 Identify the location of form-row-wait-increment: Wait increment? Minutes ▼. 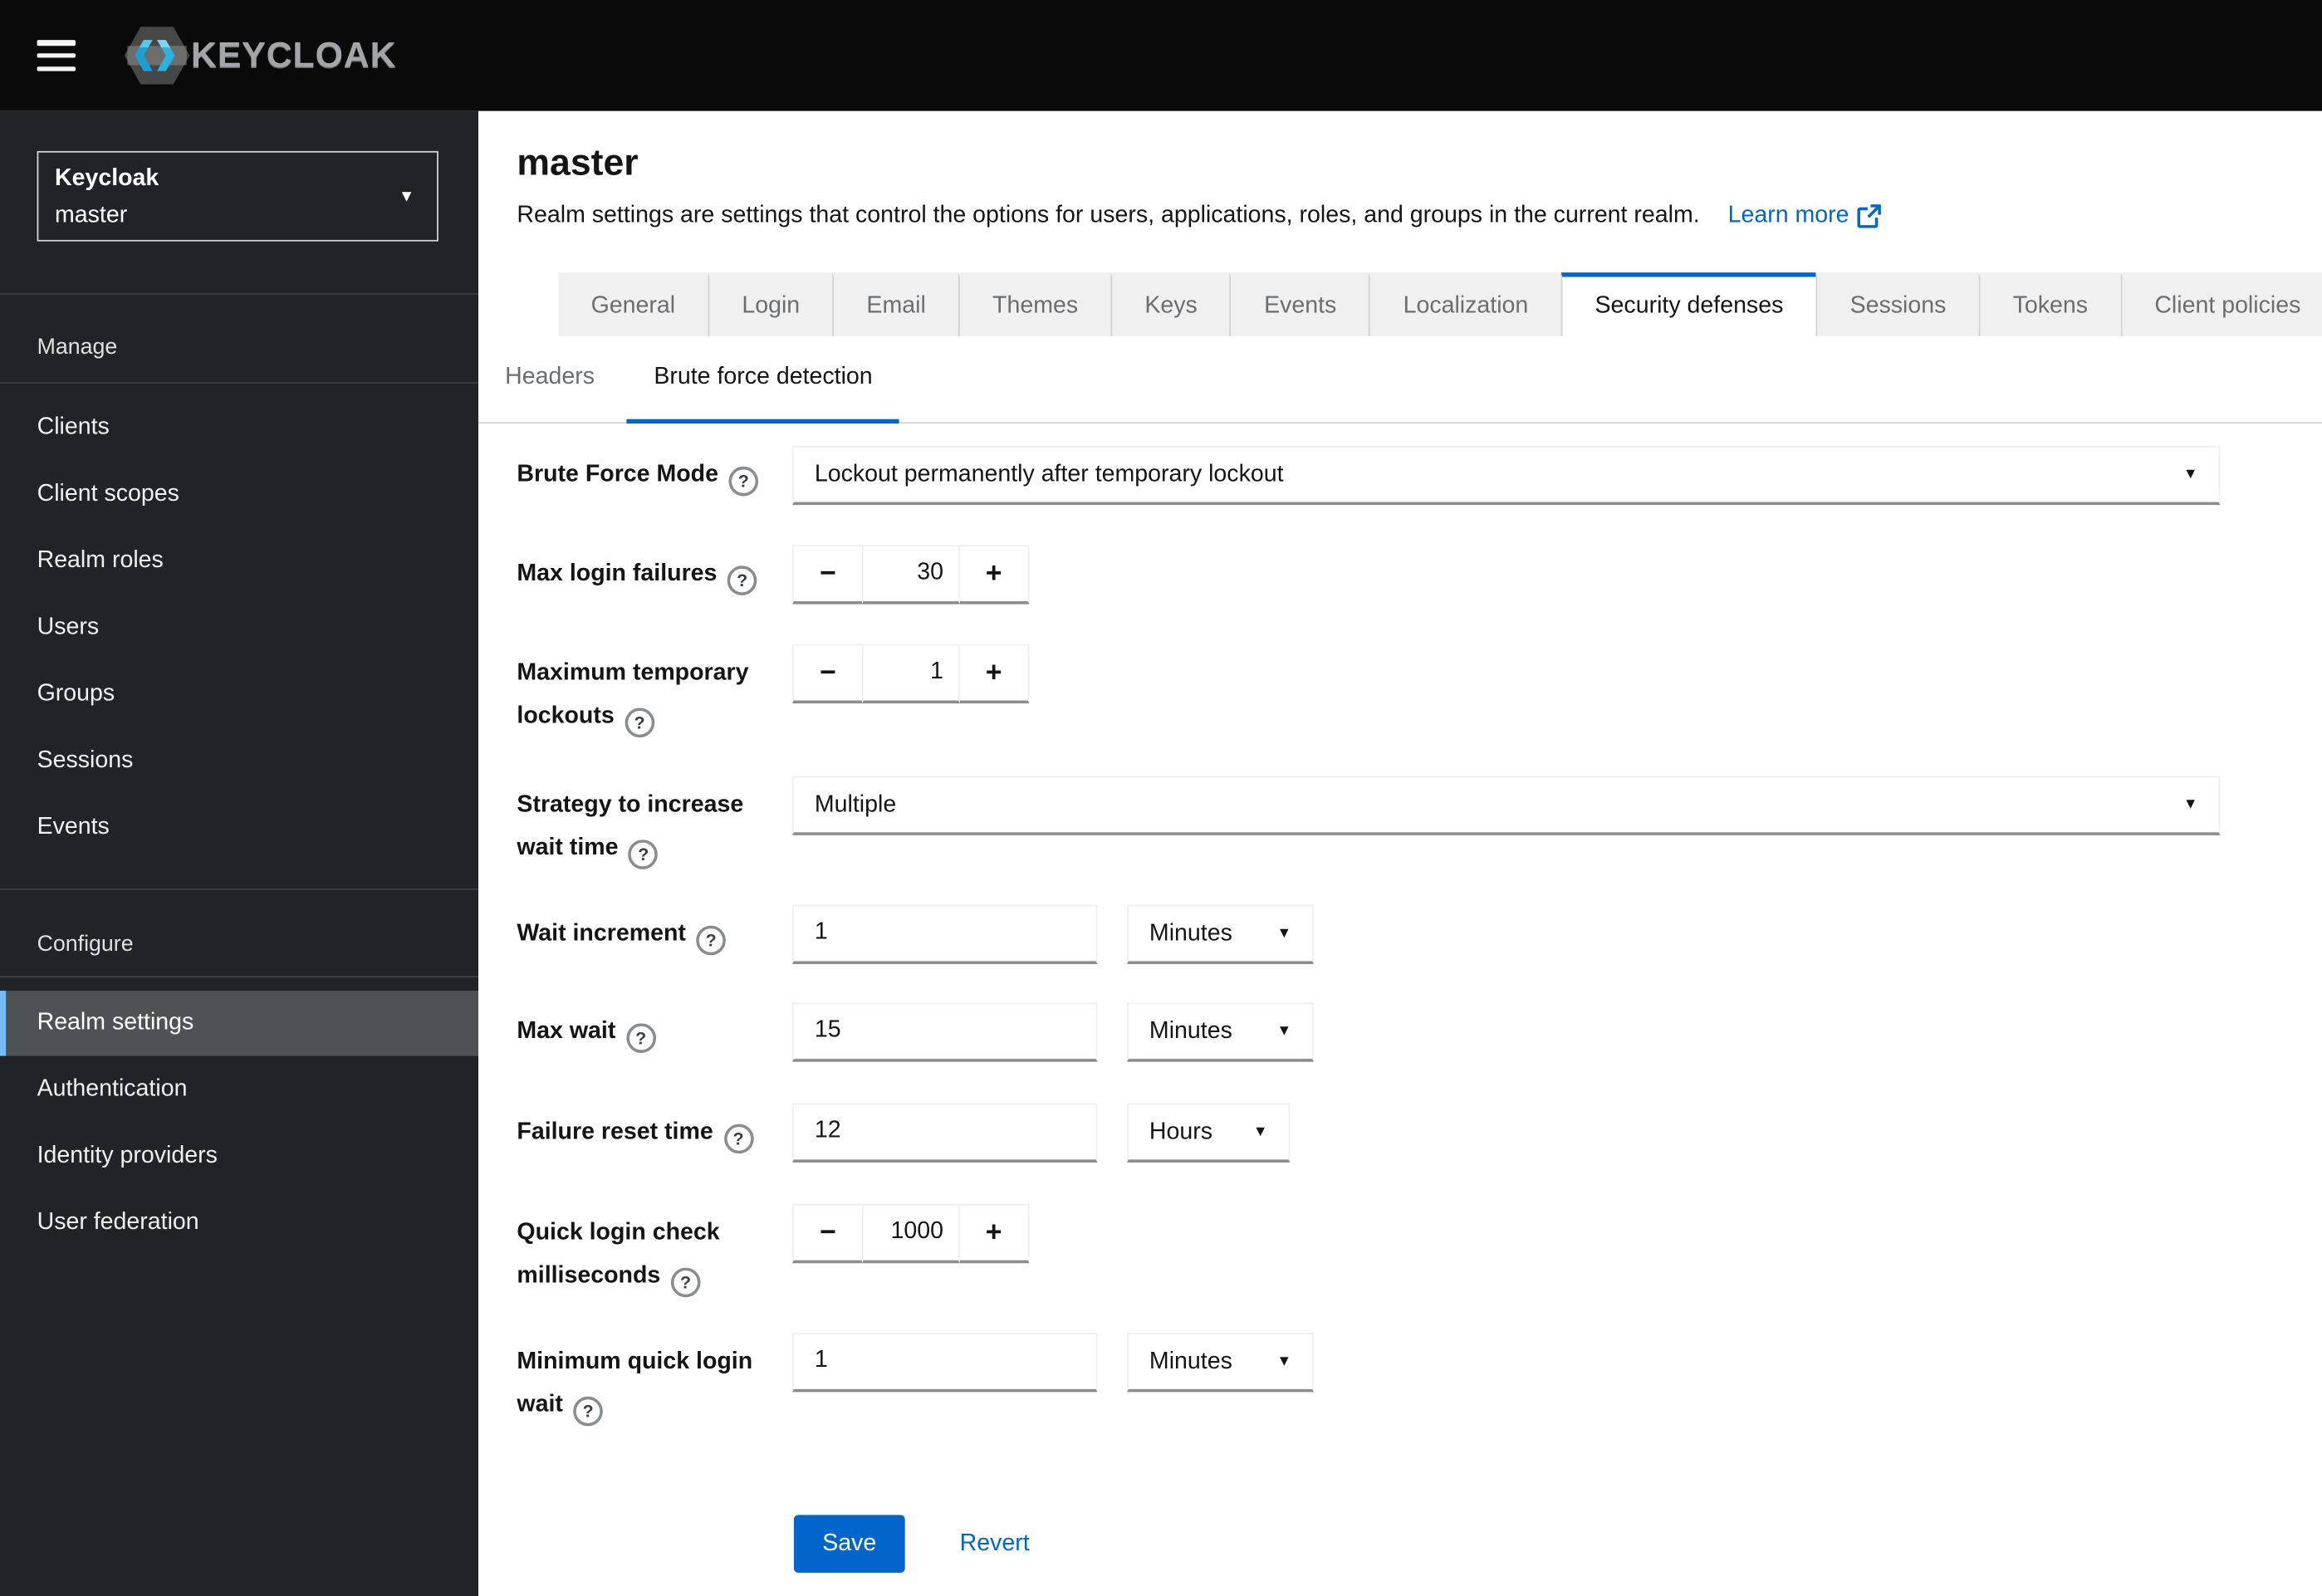
(915, 934).